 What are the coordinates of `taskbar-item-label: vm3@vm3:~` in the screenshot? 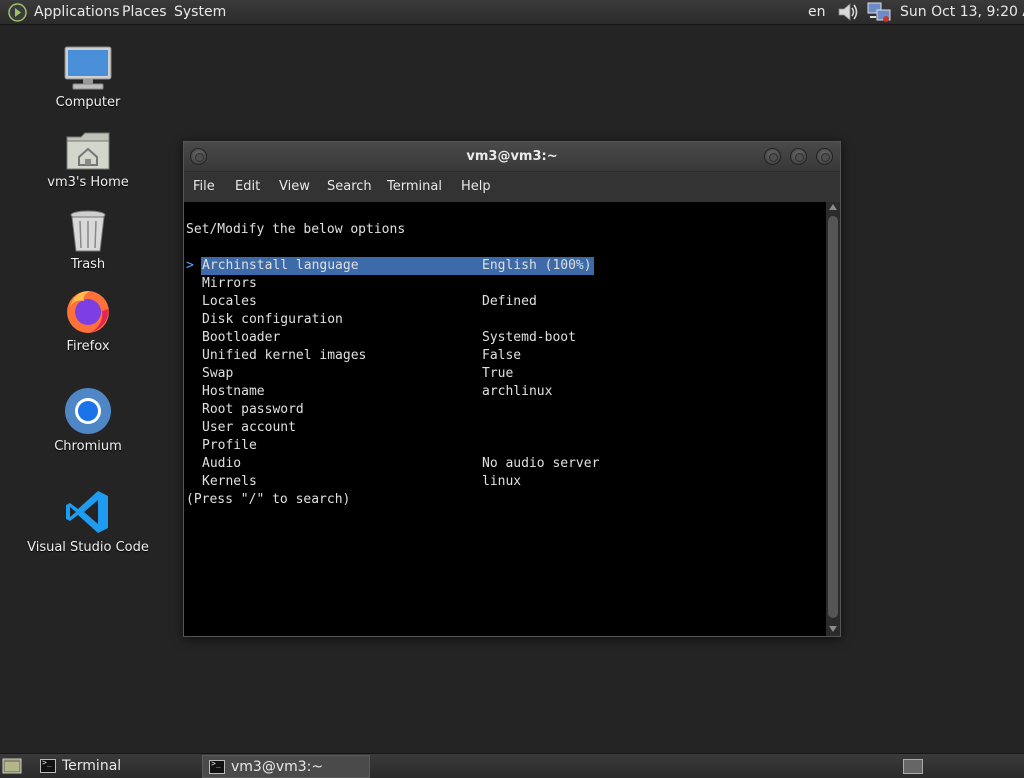 It's located at (277, 767).